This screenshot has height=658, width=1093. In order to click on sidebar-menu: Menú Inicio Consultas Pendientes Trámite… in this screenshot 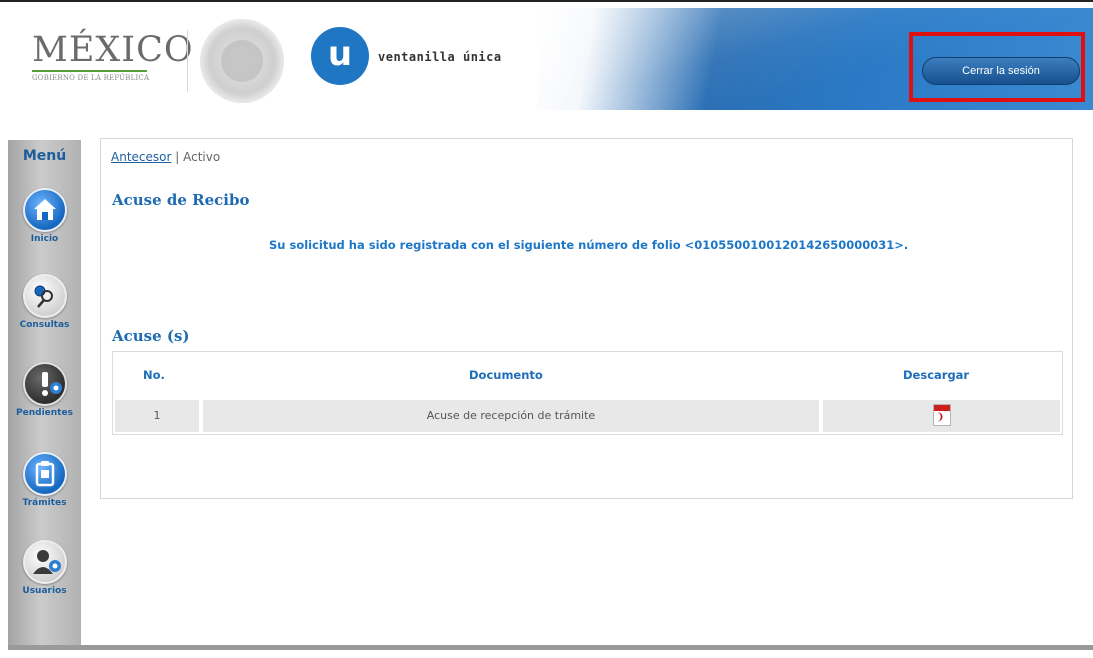, I will do `click(44, 392)`.